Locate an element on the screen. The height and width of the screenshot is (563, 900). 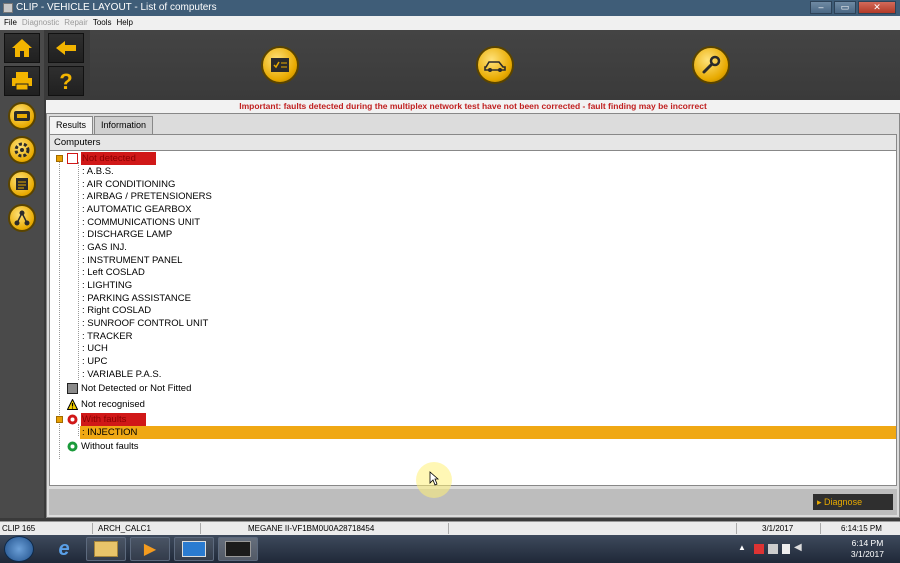
tree-item: : GAS INJ. is located at coordinates (104, 247).